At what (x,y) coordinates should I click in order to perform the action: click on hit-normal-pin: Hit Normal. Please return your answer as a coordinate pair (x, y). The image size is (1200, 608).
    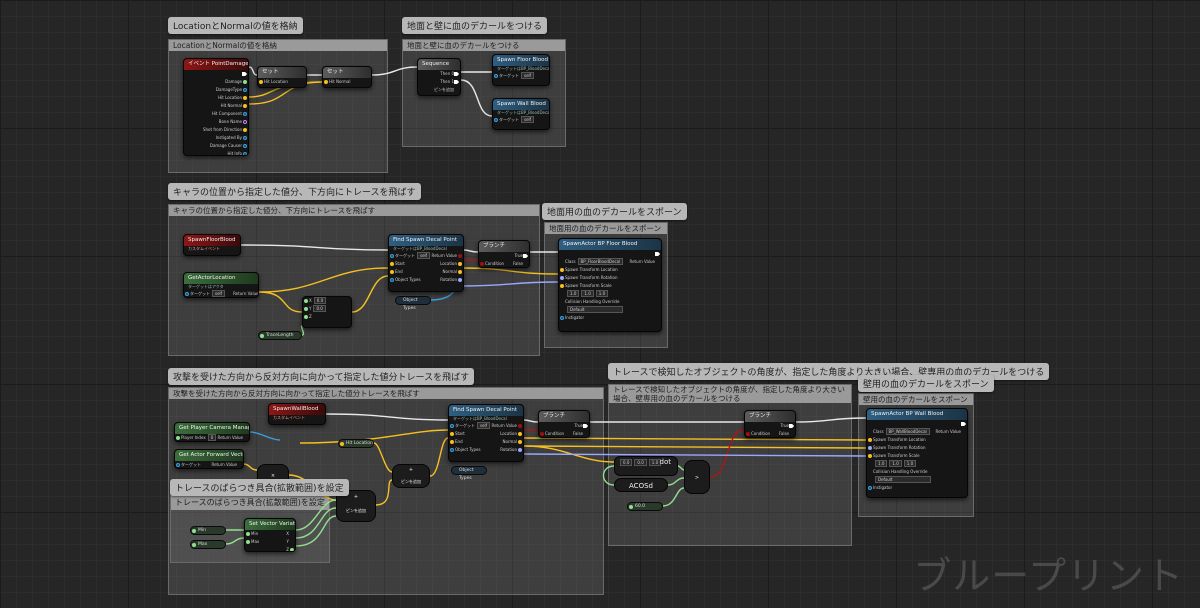
    Looking at the image, I should click on (216, 106).